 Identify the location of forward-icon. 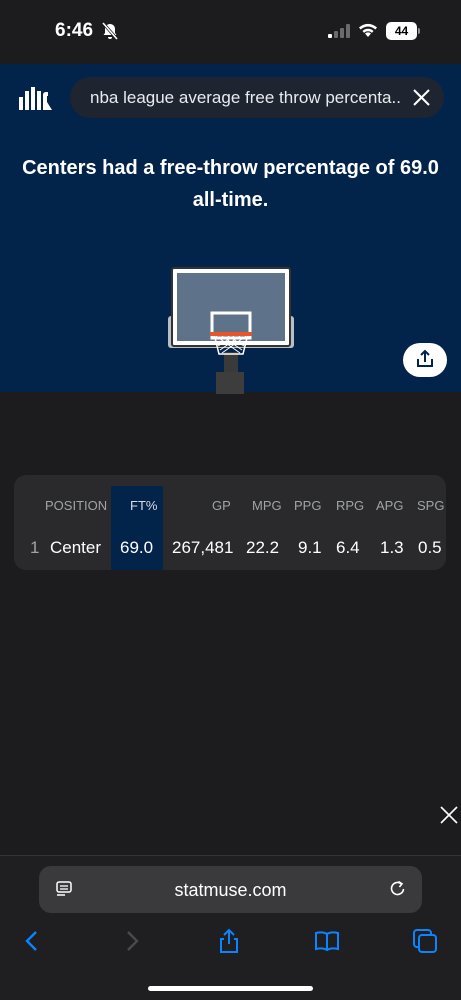
(131, 941).